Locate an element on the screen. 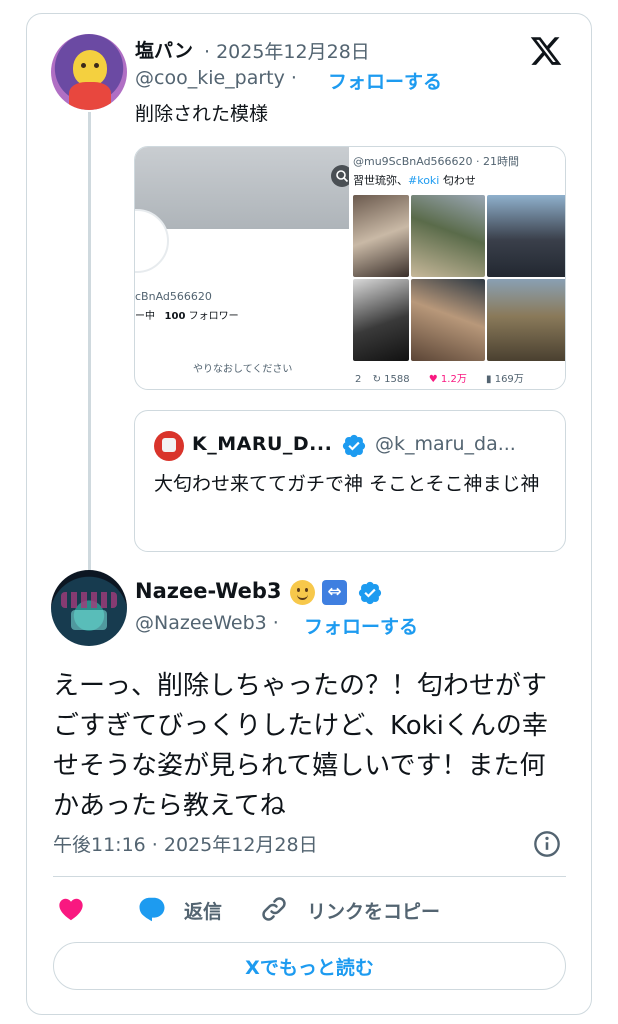 Image resolution: width=618 pixels, height=1024 pixels. screenshot-hashtag: #koki is located at coordinates (424, 180).